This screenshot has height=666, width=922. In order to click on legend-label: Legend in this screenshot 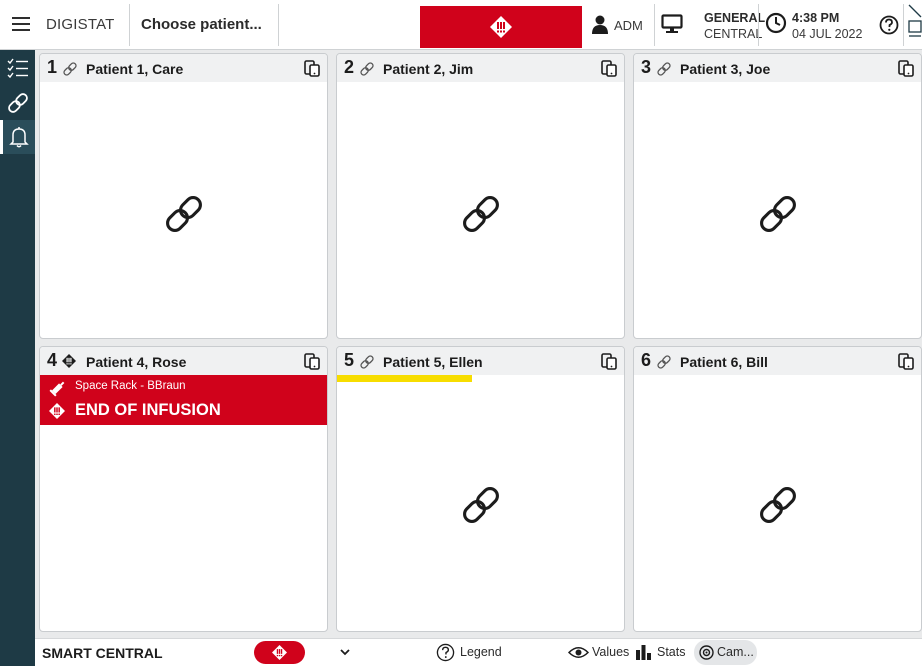, I will do `click(481, 652)`.